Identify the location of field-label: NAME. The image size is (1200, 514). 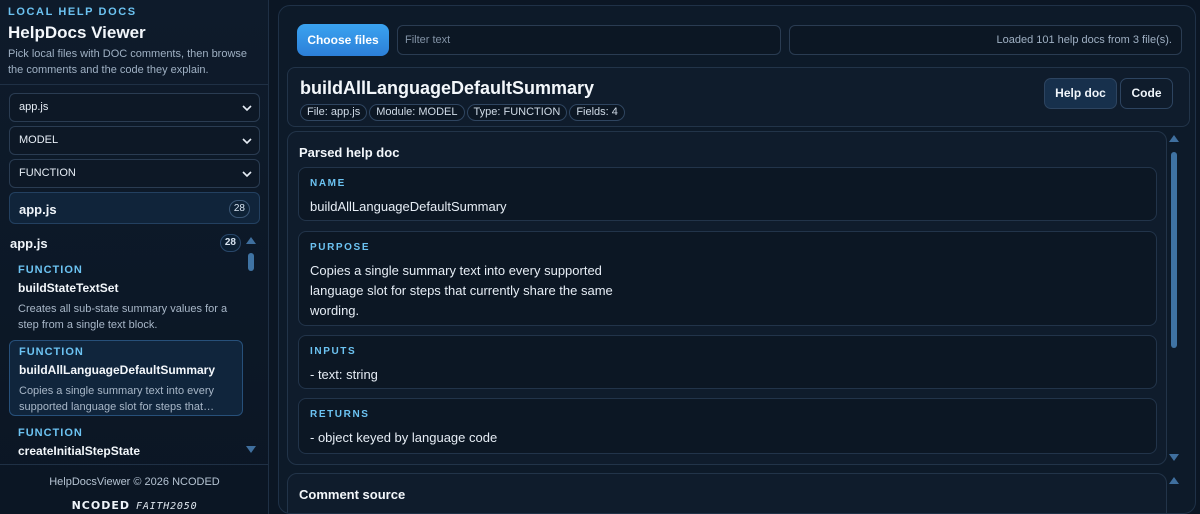
(328, 183).